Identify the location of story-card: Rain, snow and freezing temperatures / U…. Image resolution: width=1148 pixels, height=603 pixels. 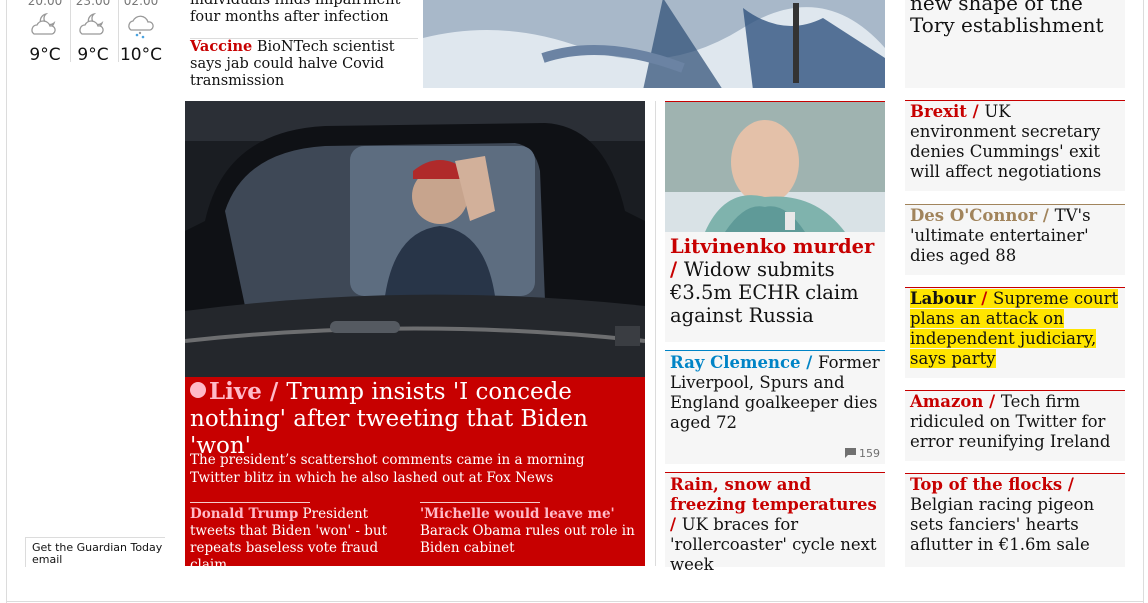
(775, 523).